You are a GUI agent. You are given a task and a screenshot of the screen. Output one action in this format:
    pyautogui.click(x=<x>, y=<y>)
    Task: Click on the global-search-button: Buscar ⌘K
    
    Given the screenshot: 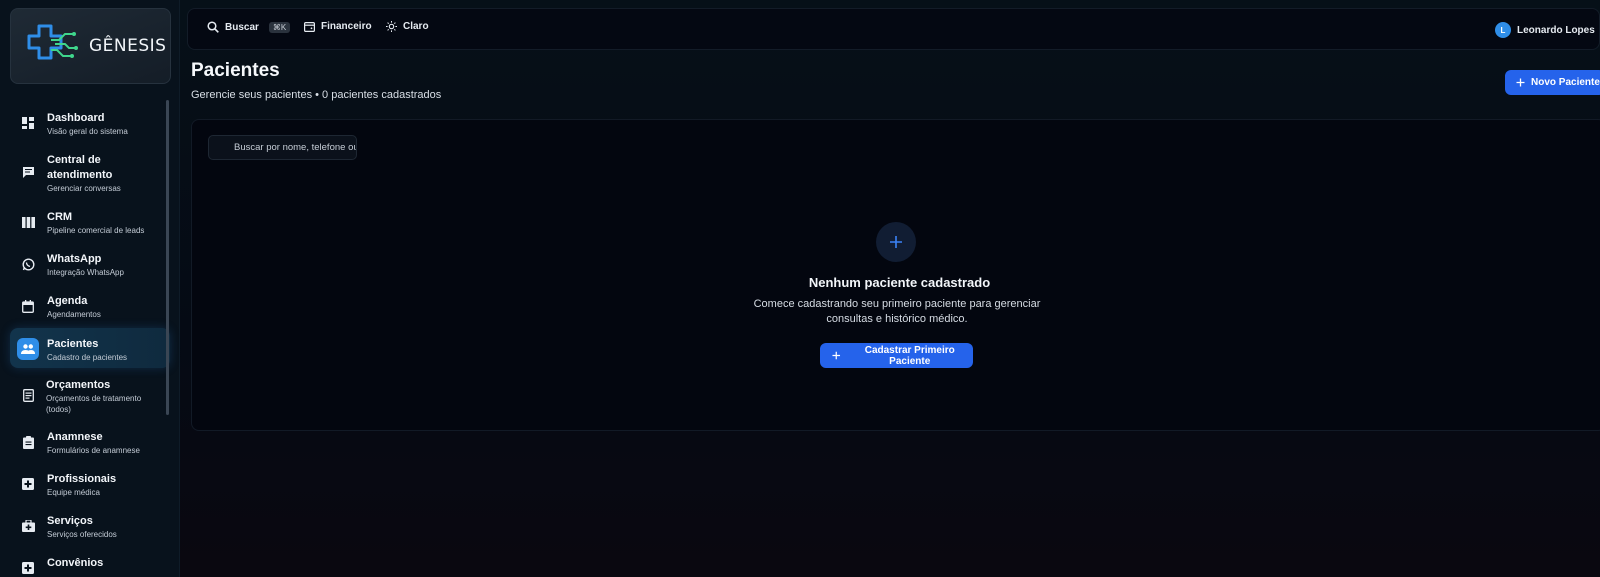 What is the action you would take?
    pyautogui.click(x=249, y=27)
    